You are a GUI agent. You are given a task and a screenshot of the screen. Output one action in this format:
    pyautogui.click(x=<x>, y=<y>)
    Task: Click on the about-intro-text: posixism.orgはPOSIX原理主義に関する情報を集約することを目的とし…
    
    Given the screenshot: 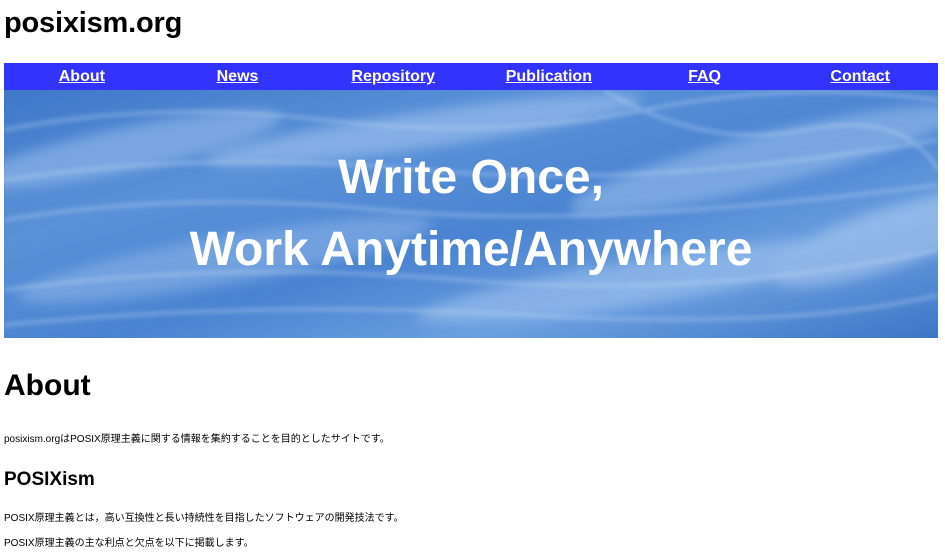 What is the action you would take?
    pyautogui.click(x=197, y=439)
    